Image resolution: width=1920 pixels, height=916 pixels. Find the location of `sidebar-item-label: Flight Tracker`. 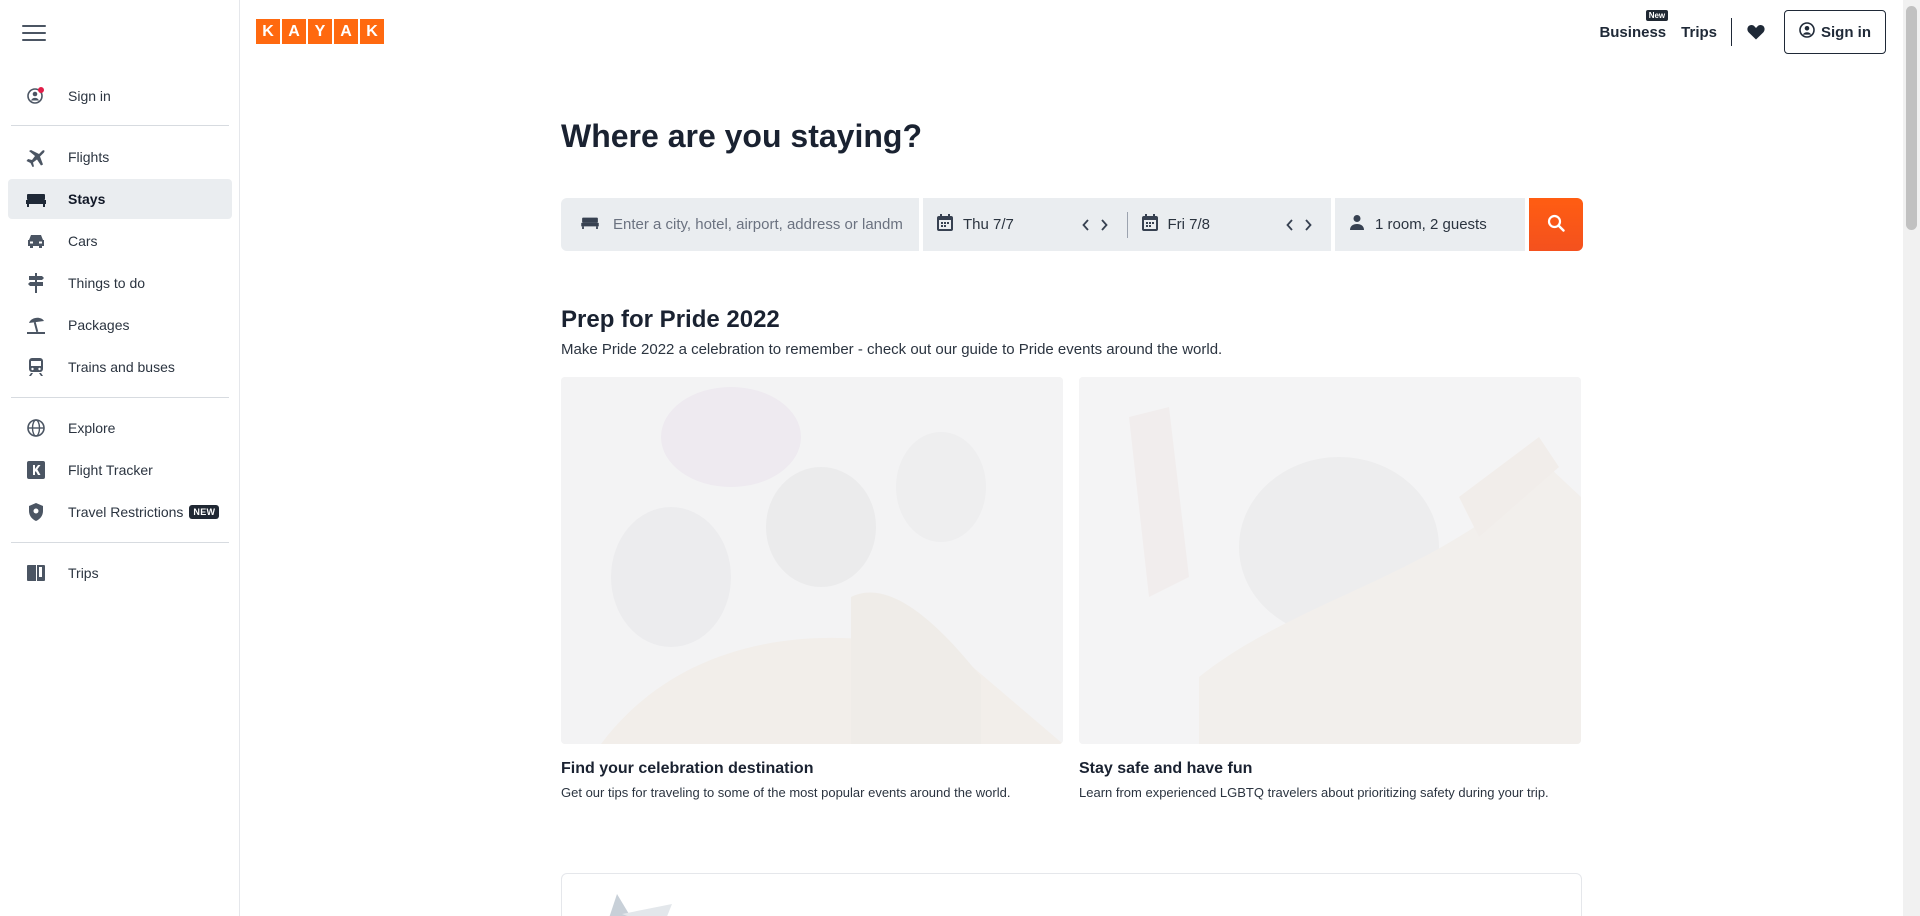

sidebar-item-label: Flight Tracker is located at coordinates (110, 470).